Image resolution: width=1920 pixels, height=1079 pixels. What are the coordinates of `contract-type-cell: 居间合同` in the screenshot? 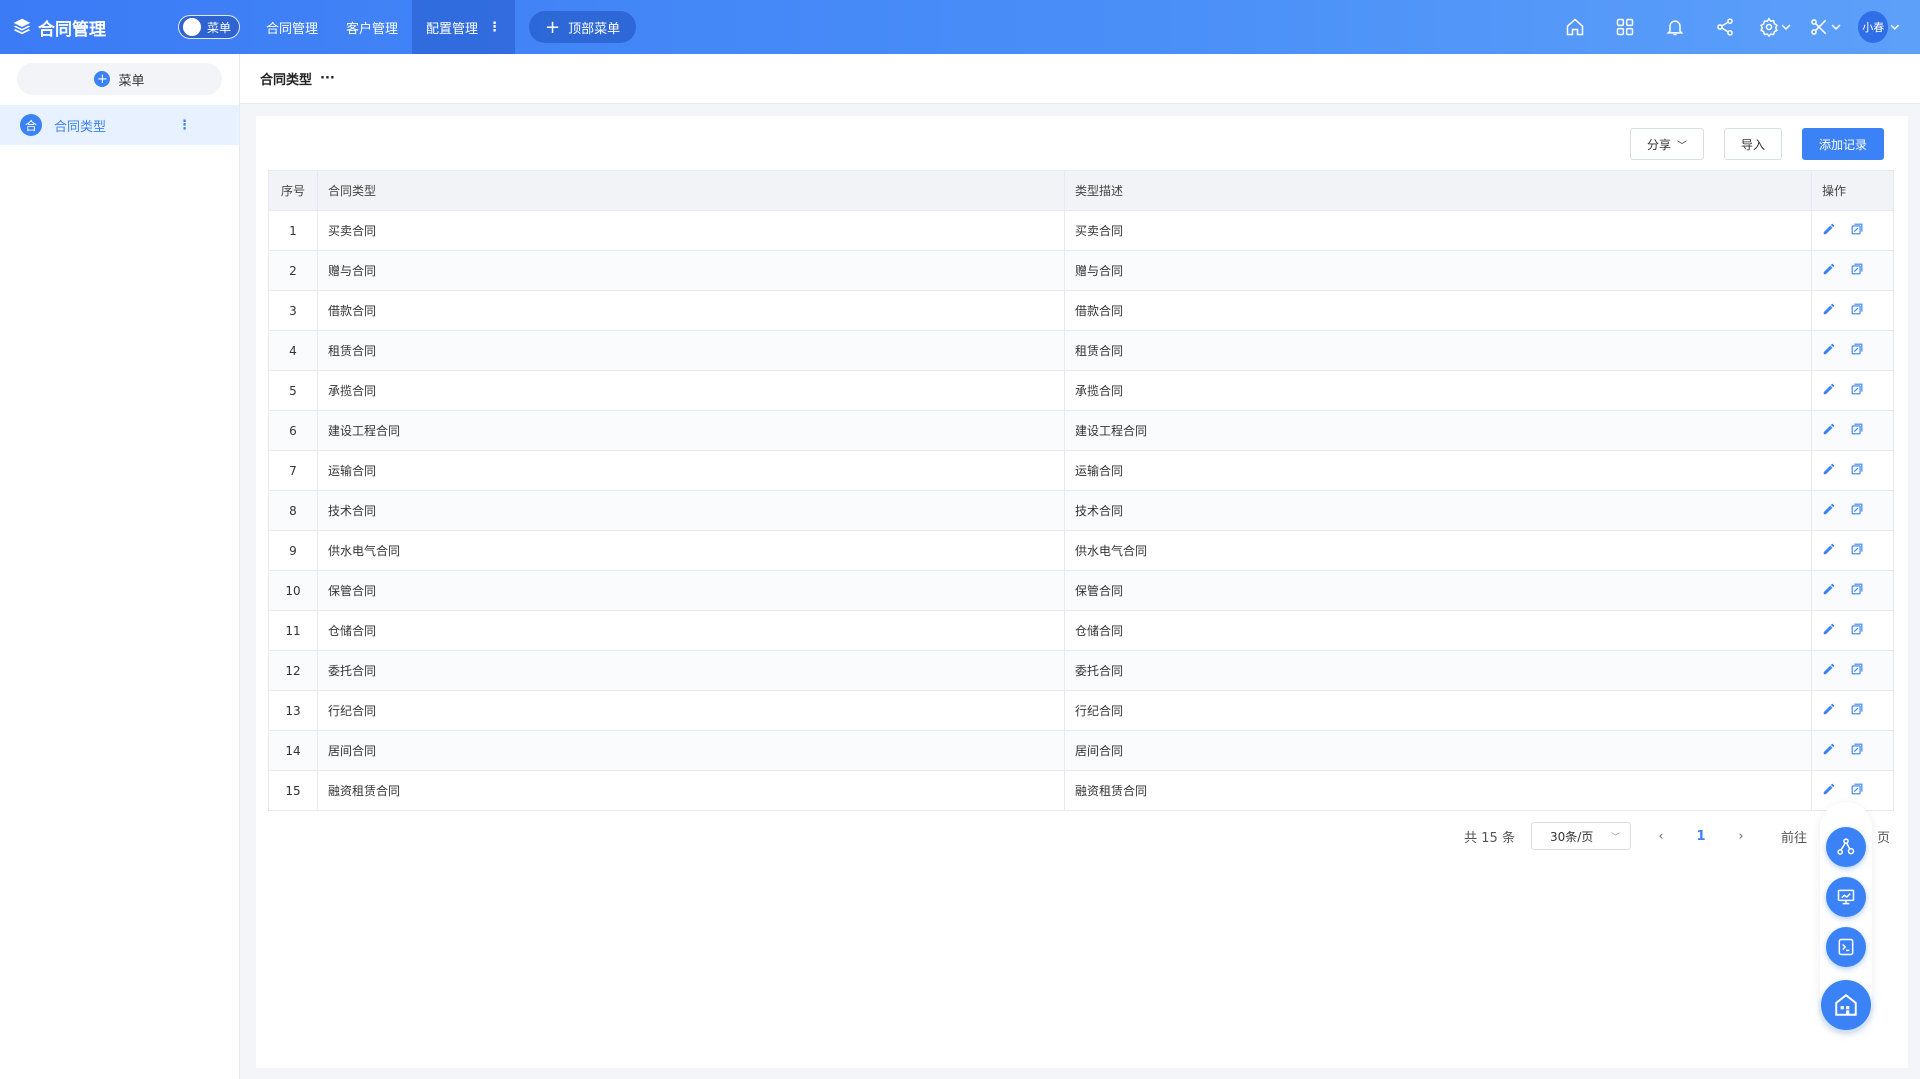 It's located at (691, 750).